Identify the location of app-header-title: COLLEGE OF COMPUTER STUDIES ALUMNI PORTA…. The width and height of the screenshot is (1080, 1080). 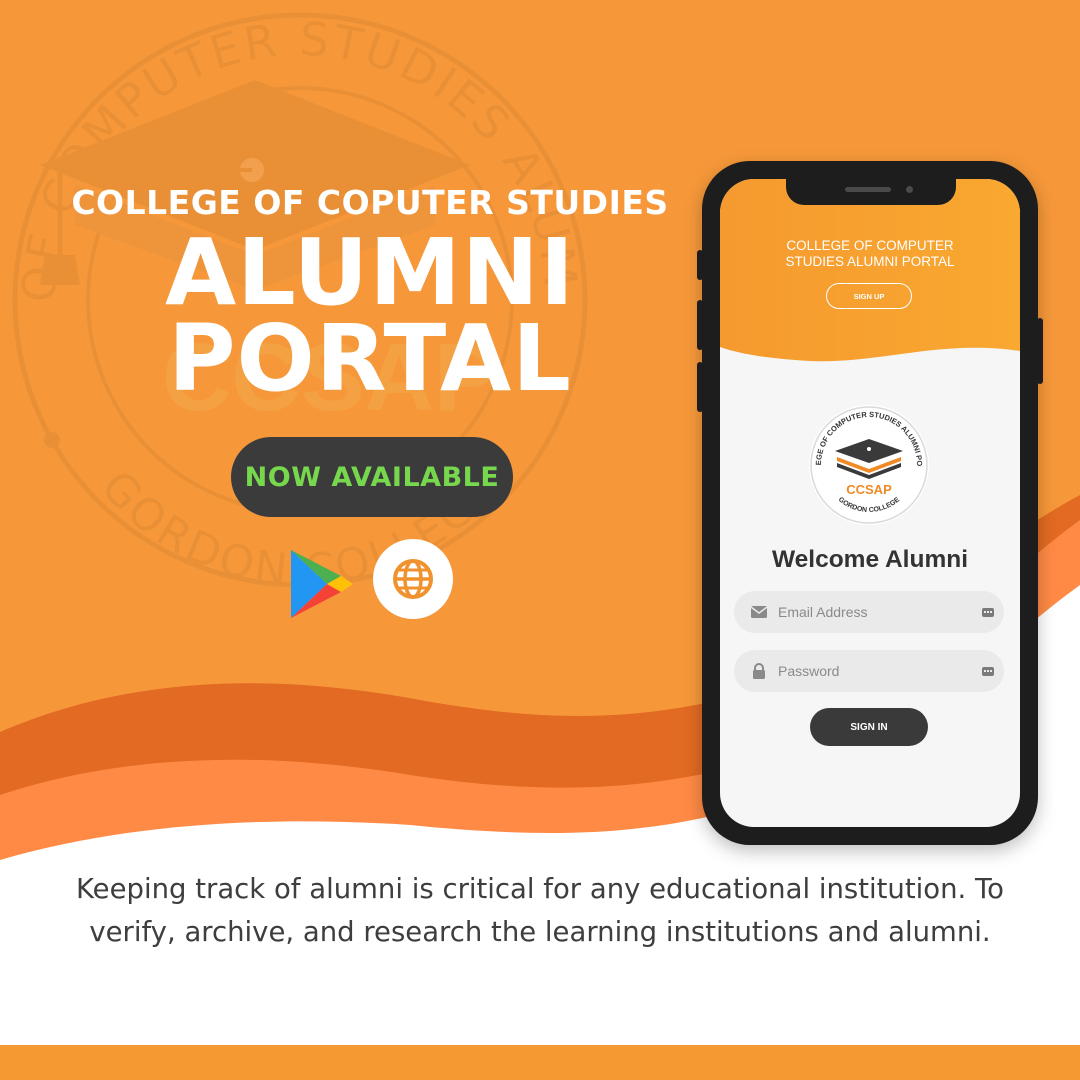
(870, 253).